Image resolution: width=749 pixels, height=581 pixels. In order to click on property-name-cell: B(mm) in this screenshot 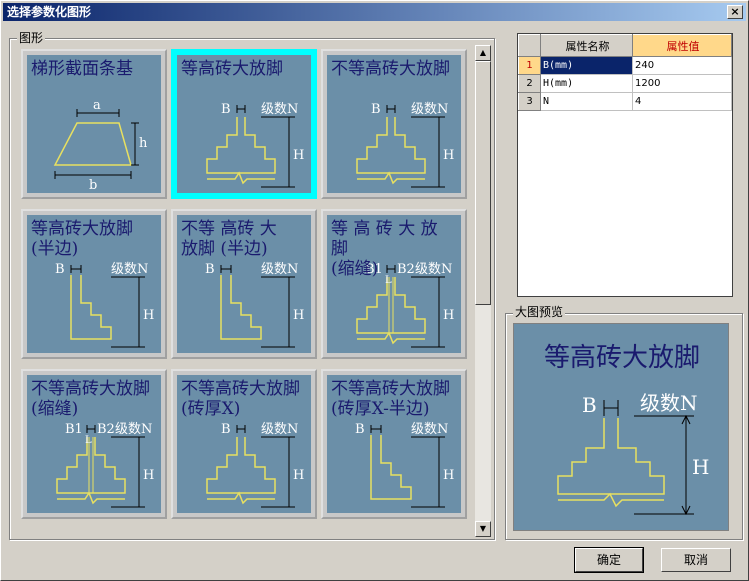, I will do `click(586, 65)`.